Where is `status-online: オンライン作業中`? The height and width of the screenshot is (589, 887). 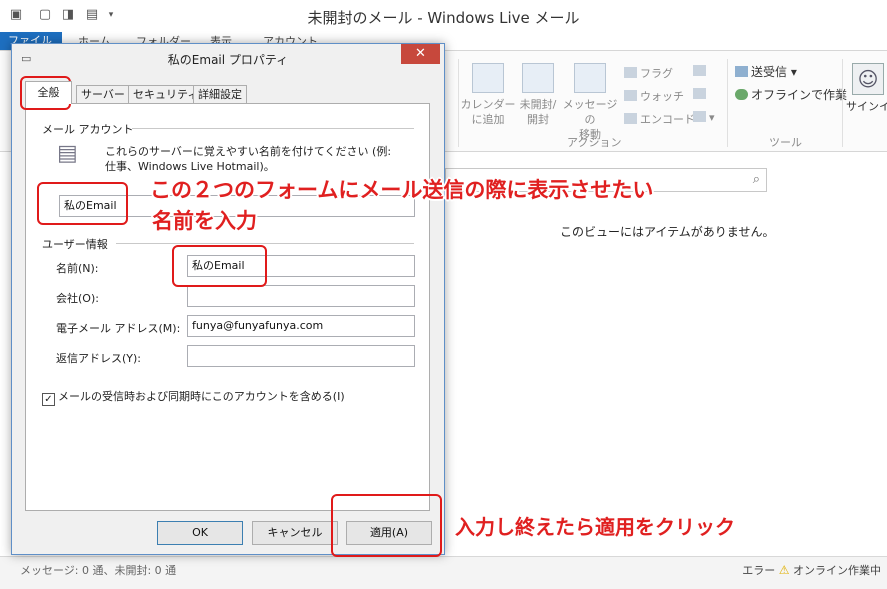 status-online: オンライン作業中 is located at coordinates (837, 570).